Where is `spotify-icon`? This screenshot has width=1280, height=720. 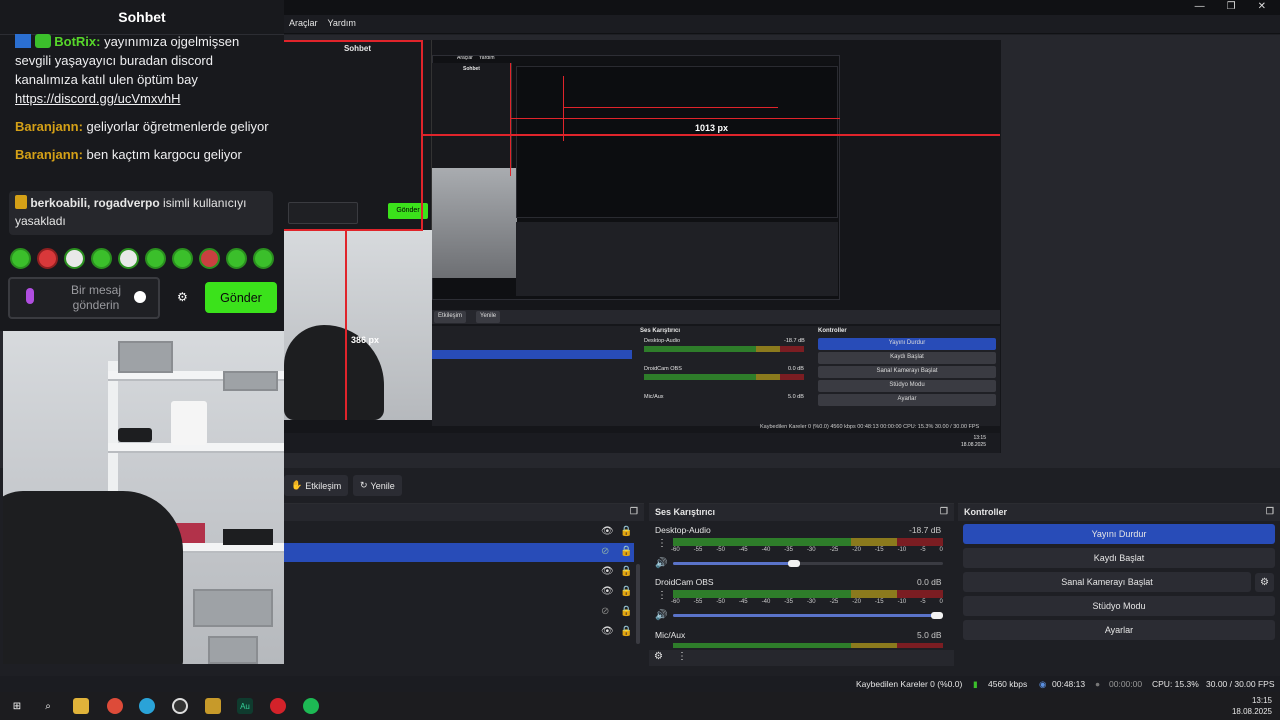 spotify-icon is located at coordinates (311, 706).